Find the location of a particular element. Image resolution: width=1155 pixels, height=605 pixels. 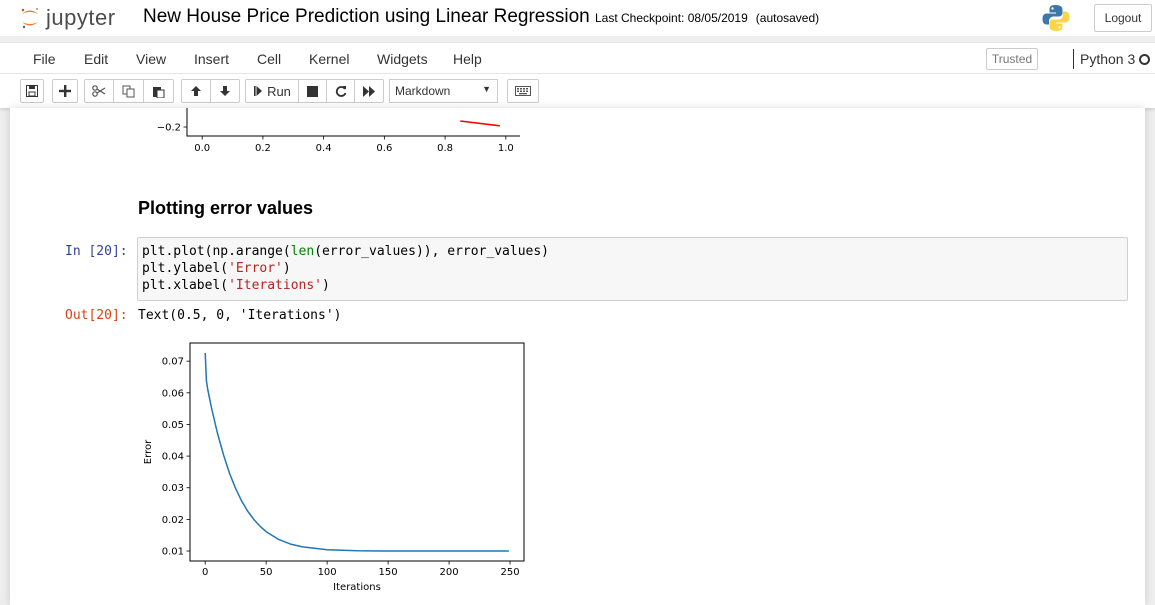

cut-icon is located at coordinates (99, 91).